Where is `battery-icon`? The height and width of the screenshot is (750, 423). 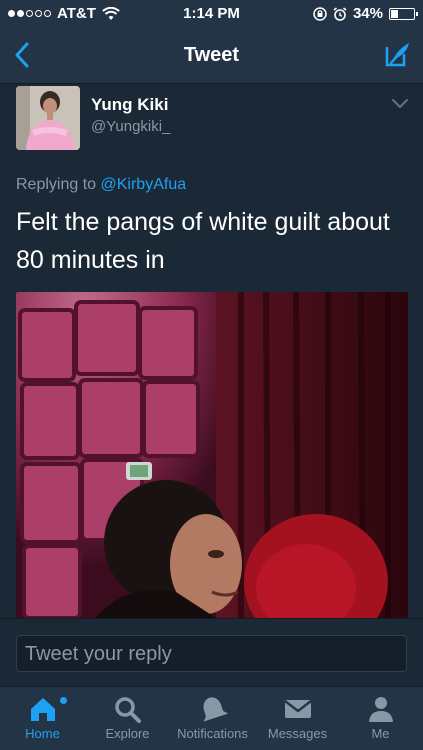 battery-icon is located at coordinates (403, 13).